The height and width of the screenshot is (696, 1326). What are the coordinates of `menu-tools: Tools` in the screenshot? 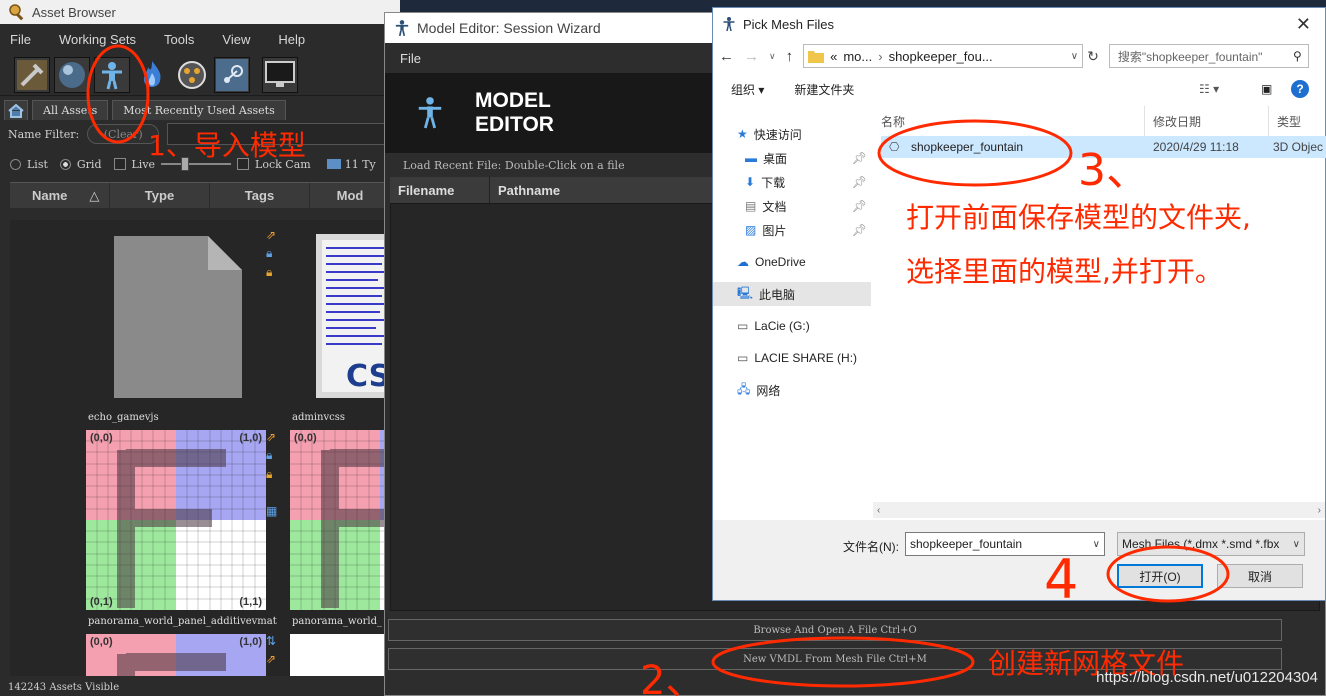 It's located at (179, 39).